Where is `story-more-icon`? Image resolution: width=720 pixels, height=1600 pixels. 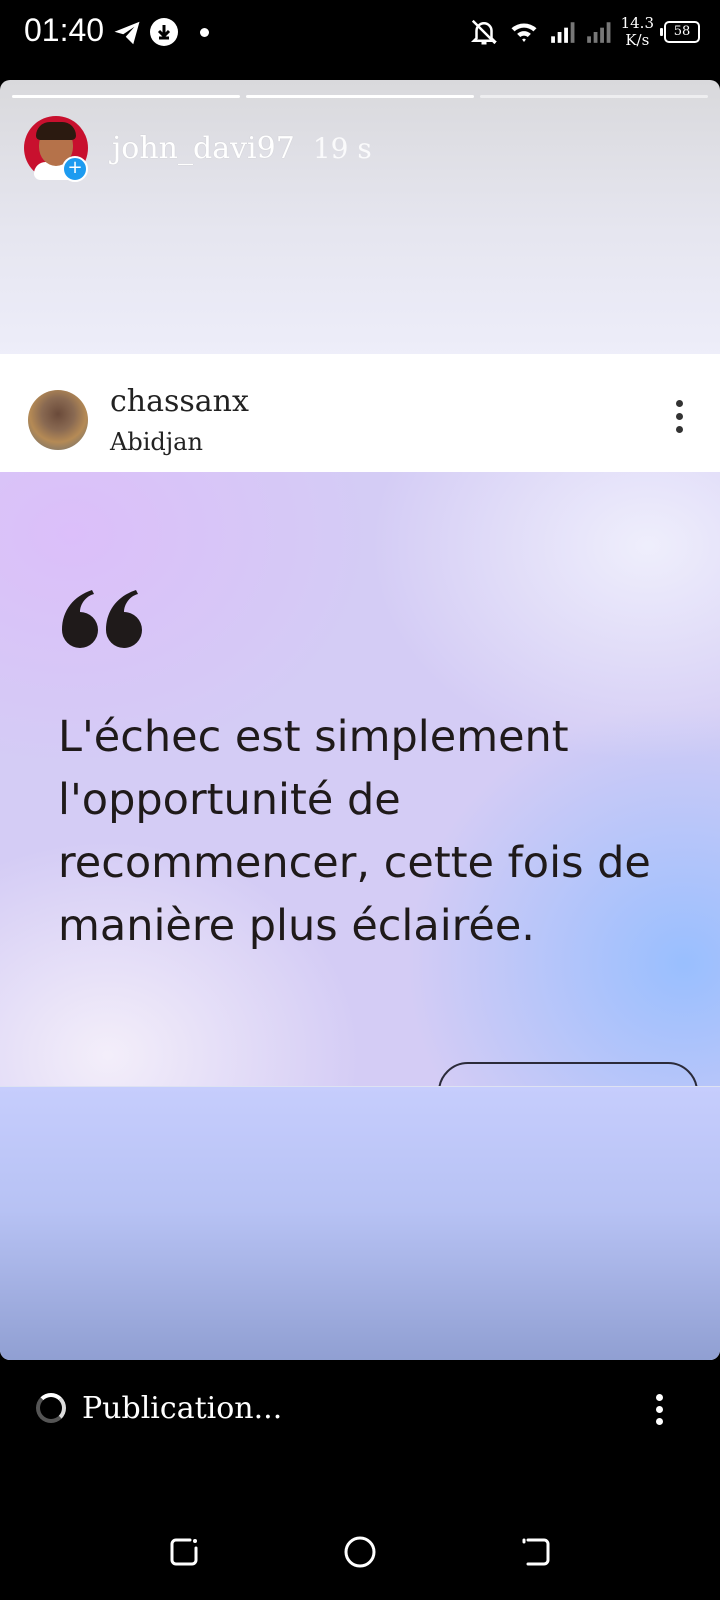 story-more-icon is located at coordinates (660, 1412).